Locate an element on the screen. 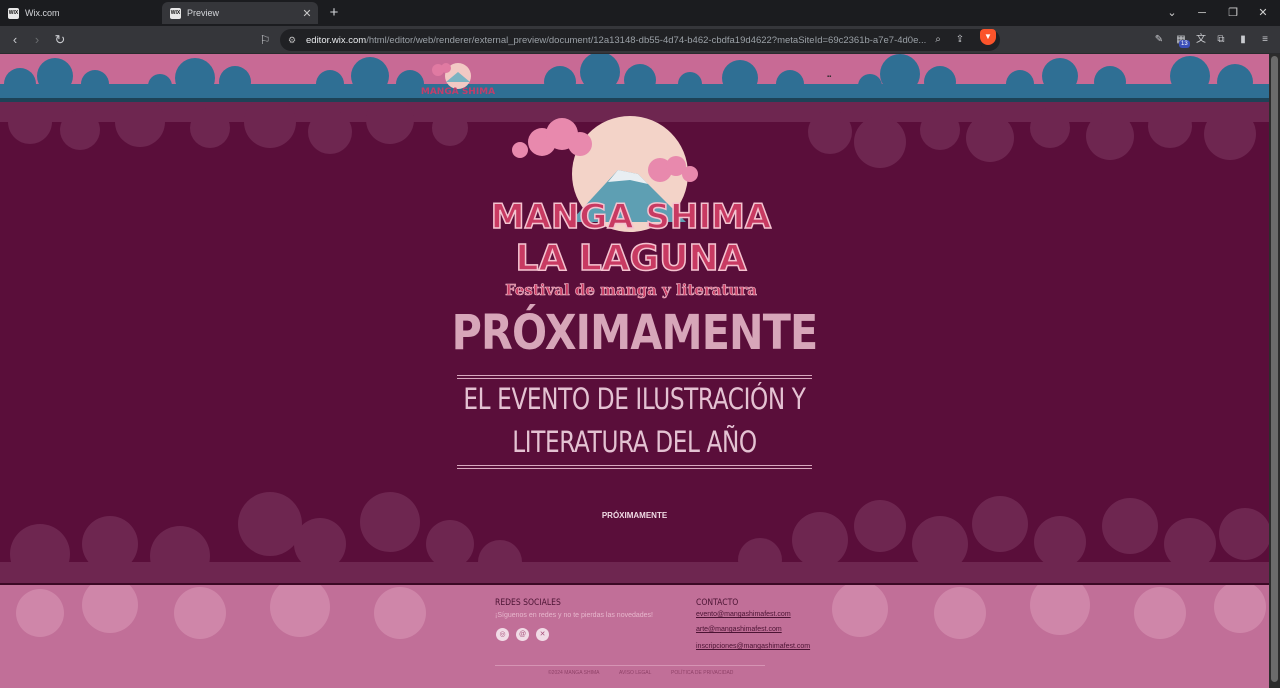  new-tab-button: + is located at coordinates (334, 13).